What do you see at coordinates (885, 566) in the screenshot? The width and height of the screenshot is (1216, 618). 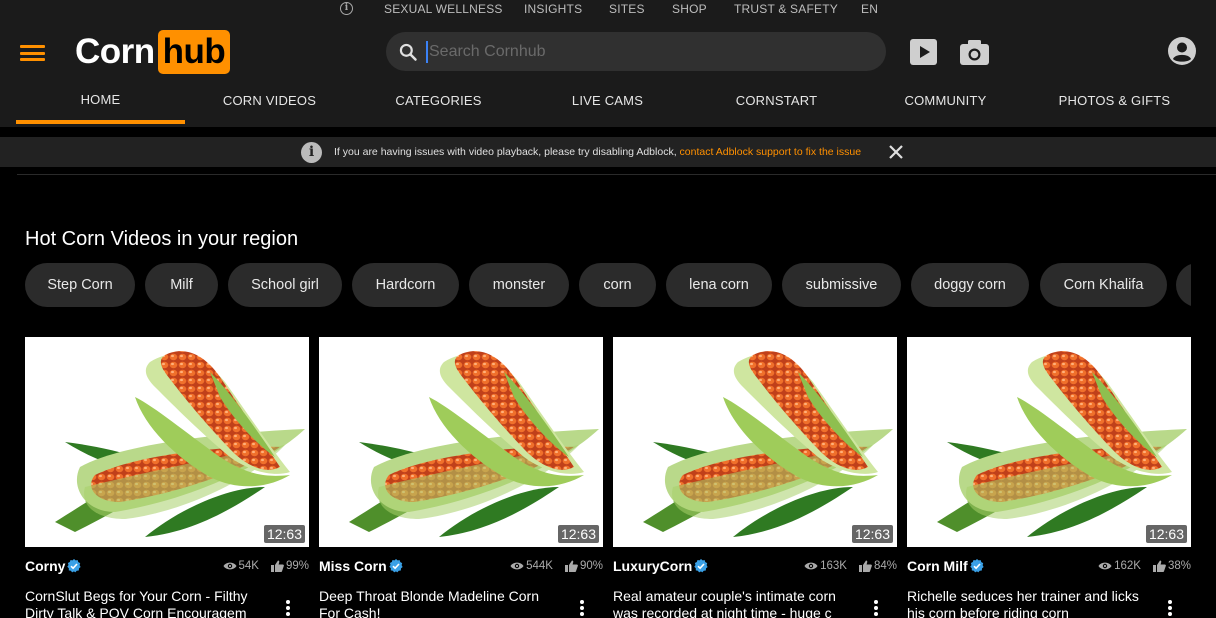 I see `rating-percent: 84%` at bounding box center [885, 566].